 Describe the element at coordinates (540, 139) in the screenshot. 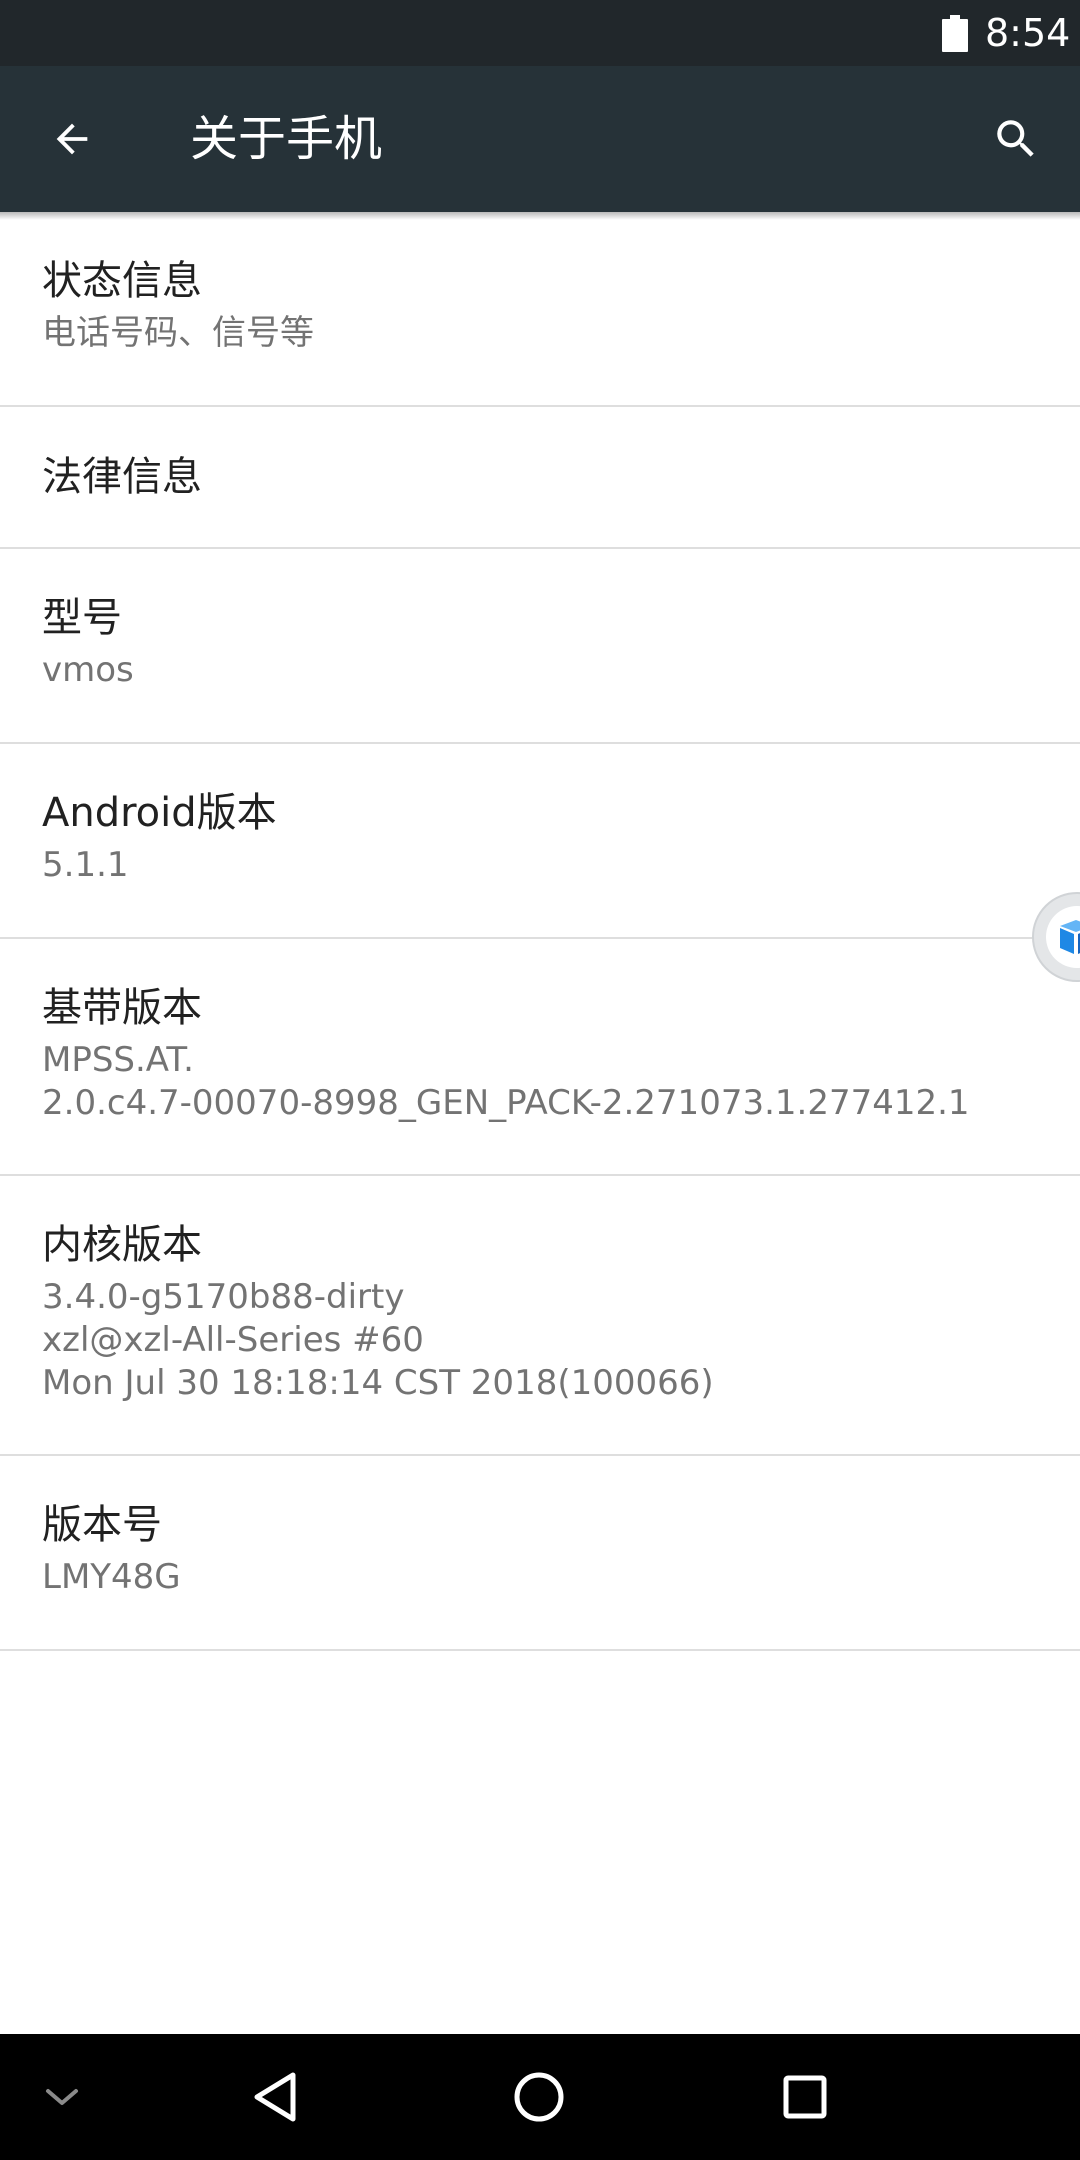

I see `toolbar: 关于手机` at that location.